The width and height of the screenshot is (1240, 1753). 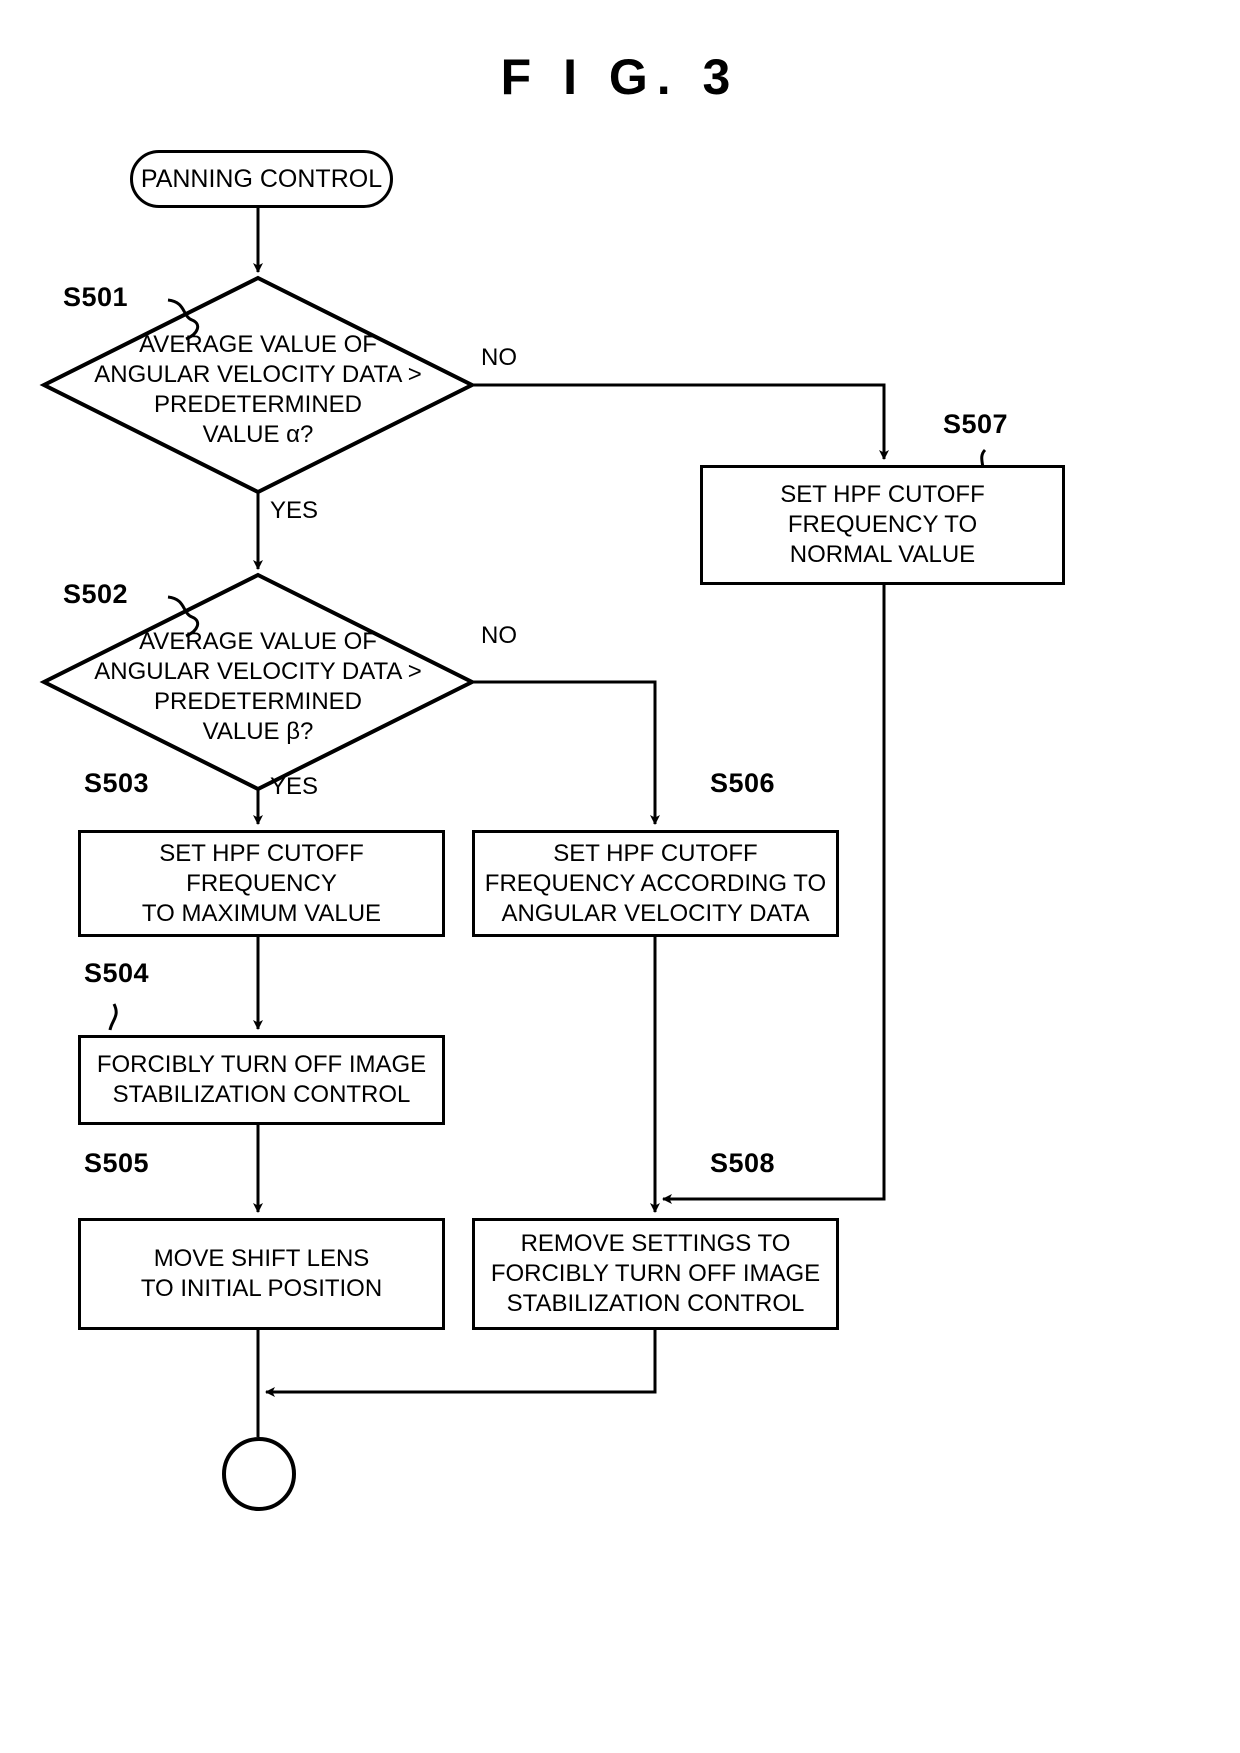 I want to click on process-s505-box: MOVE SHIFT LENS TO INITIAL POSITION, so click(x=261, y=1274).